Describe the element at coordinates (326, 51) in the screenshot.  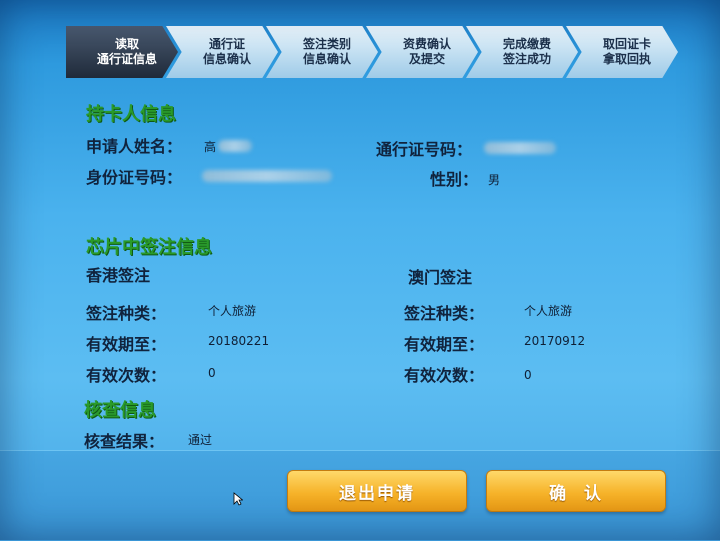
I see `step-label: 签注类别 信息确认` at that location.